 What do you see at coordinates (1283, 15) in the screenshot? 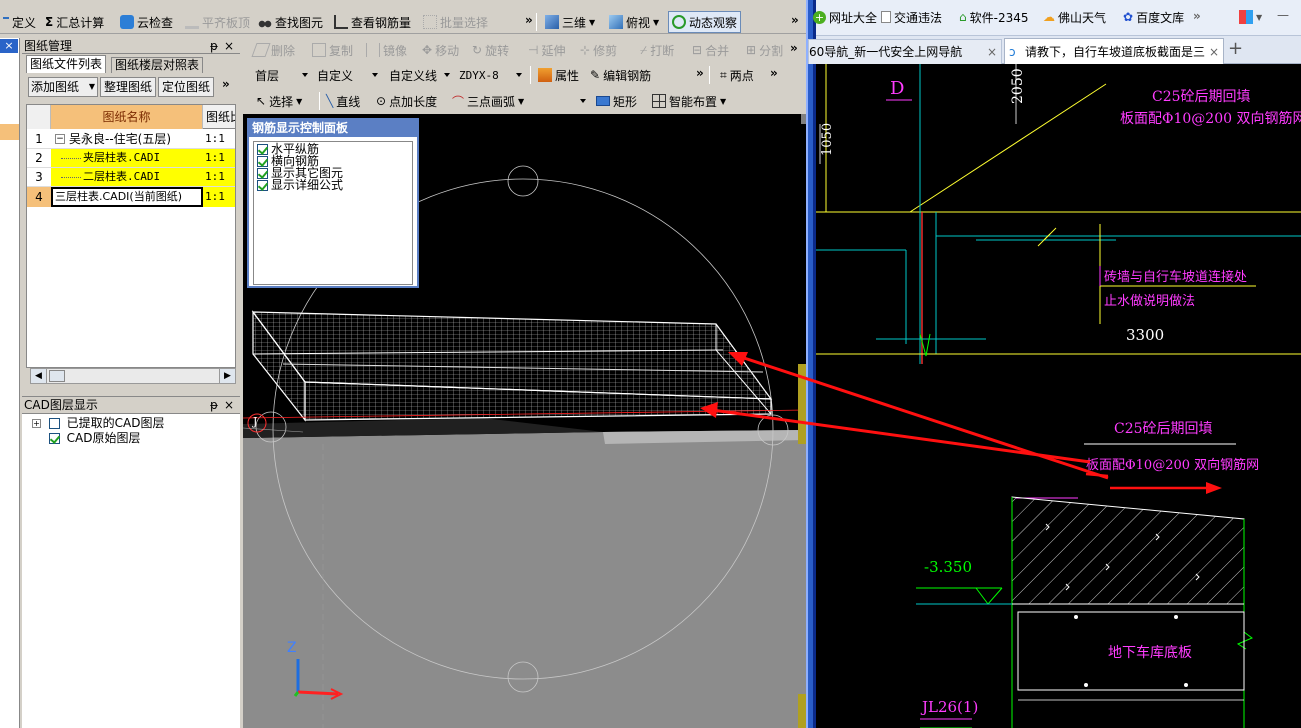
I see `minimize-icon: —` at bounding box center [1283, 15].